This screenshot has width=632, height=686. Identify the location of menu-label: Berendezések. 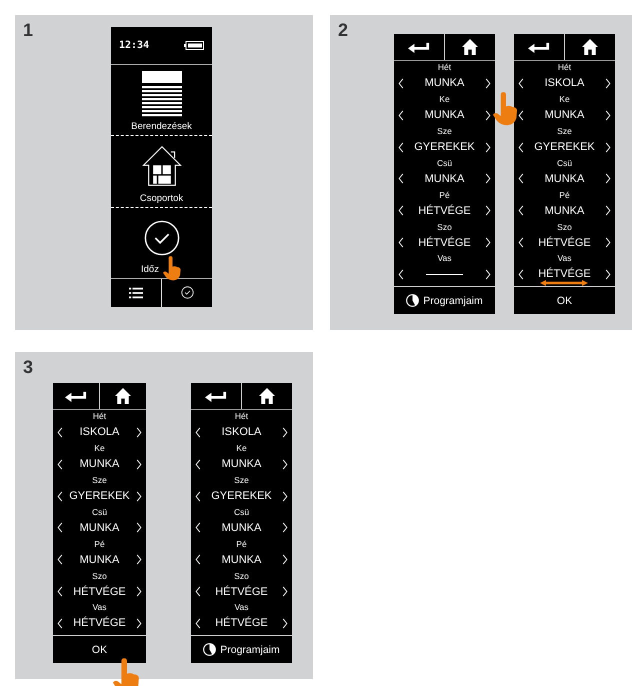
(161, 126).